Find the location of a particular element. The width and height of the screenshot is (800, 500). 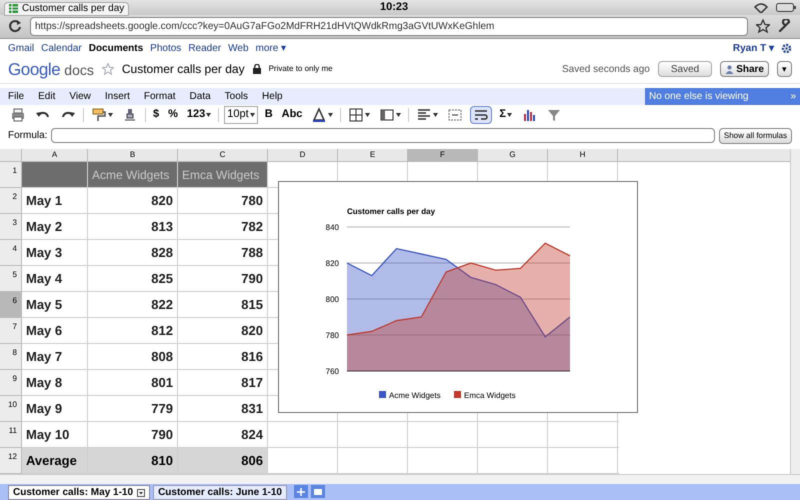

column-header: B is located at coordinates (133, 155).